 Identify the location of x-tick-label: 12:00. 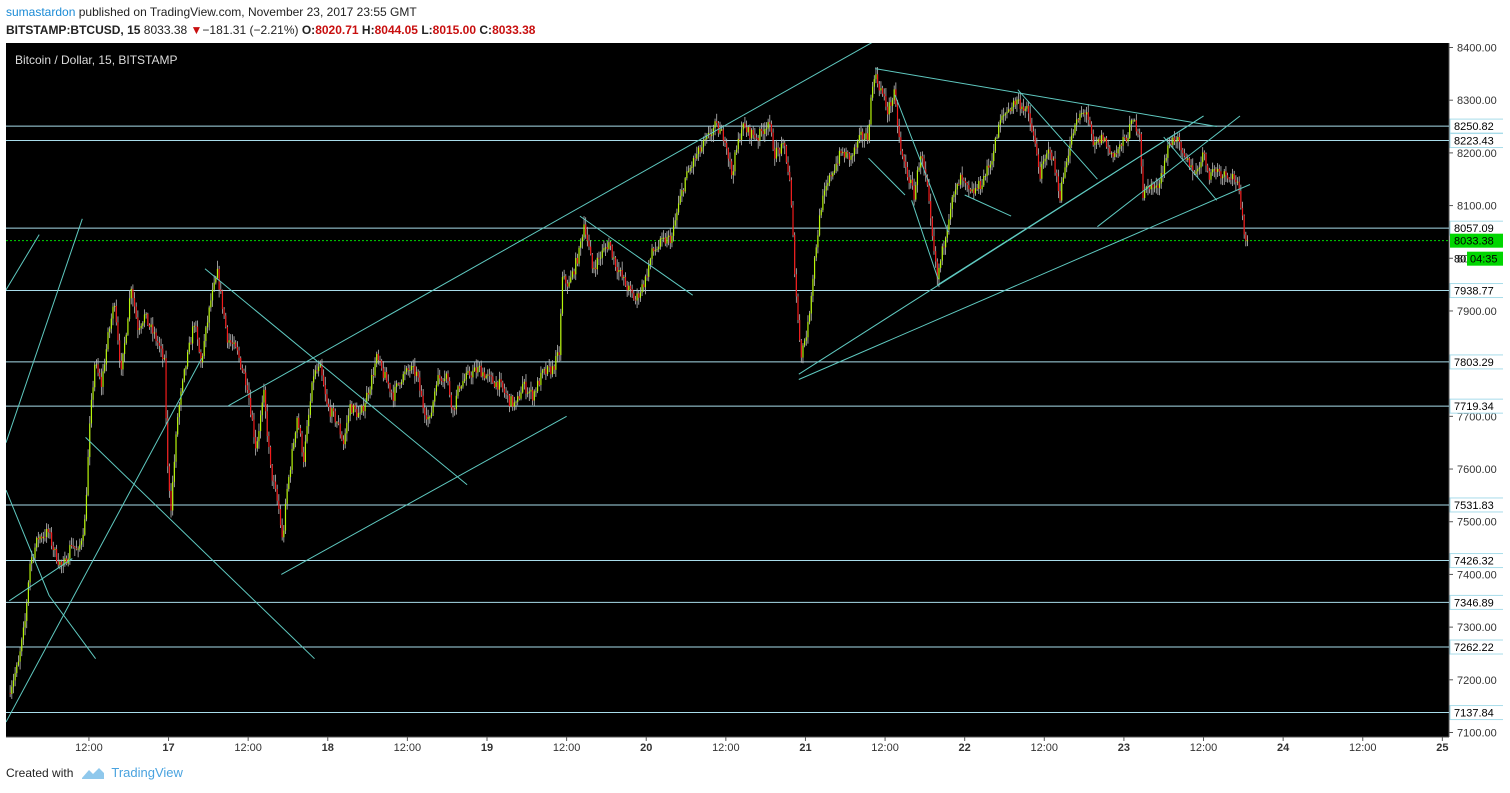
(1204, 748).